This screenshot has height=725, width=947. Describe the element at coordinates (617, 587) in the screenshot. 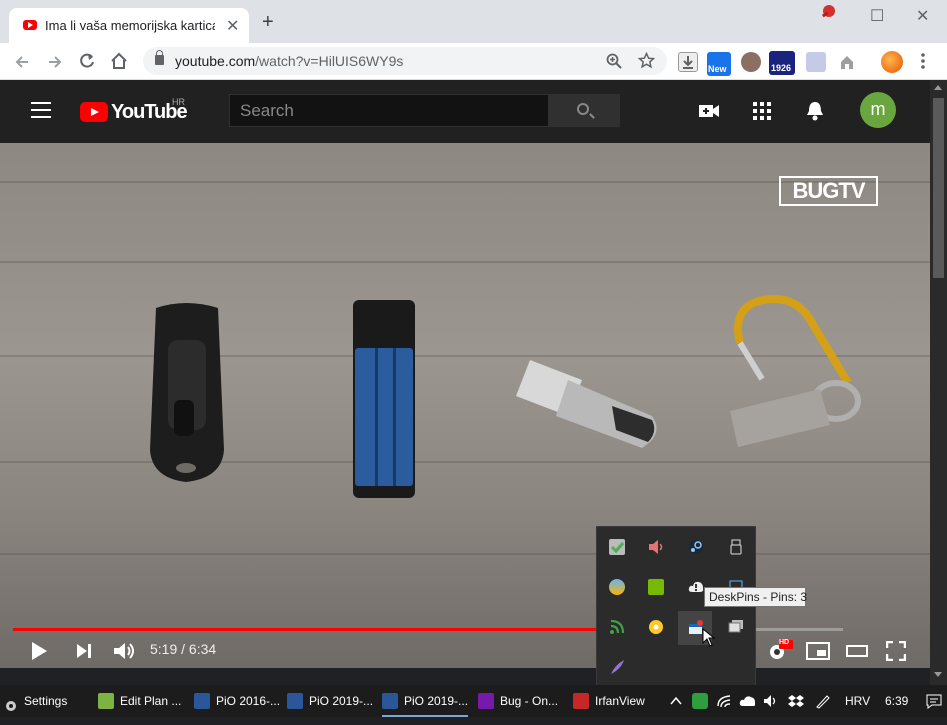

I see `chrome-like-icon` at that location.